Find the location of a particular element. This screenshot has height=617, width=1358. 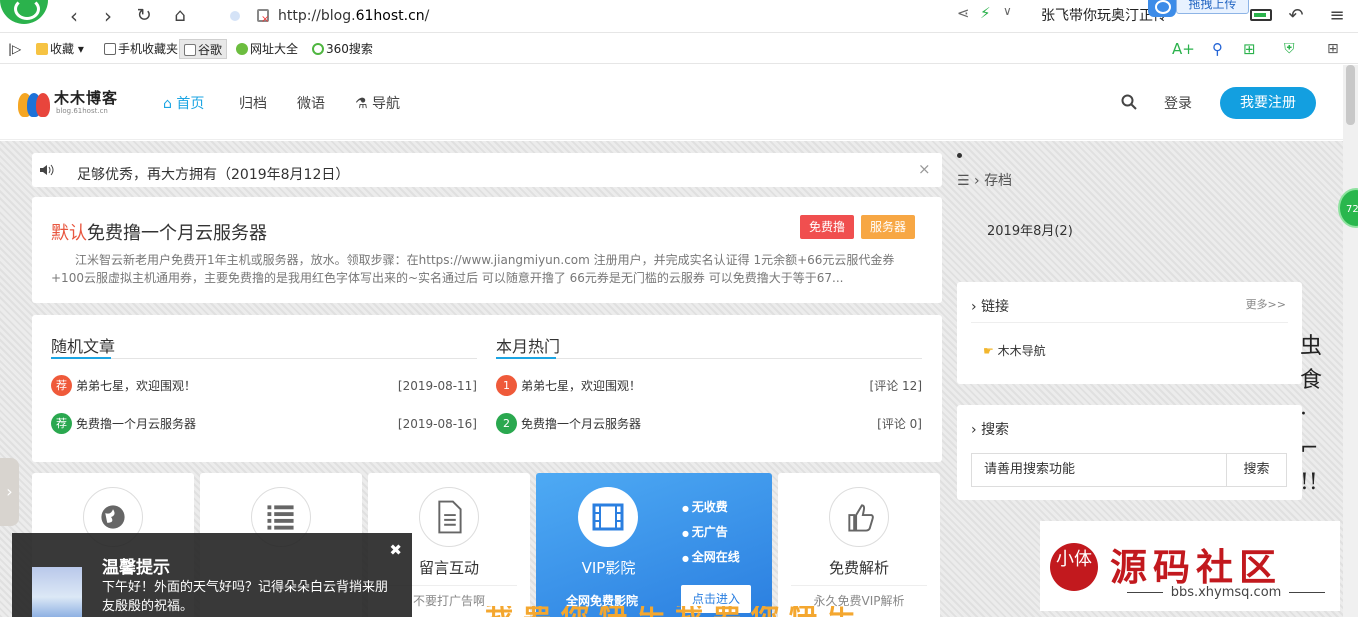

chevron-down-icon: ∨ is located at coordinates (1007, 11).